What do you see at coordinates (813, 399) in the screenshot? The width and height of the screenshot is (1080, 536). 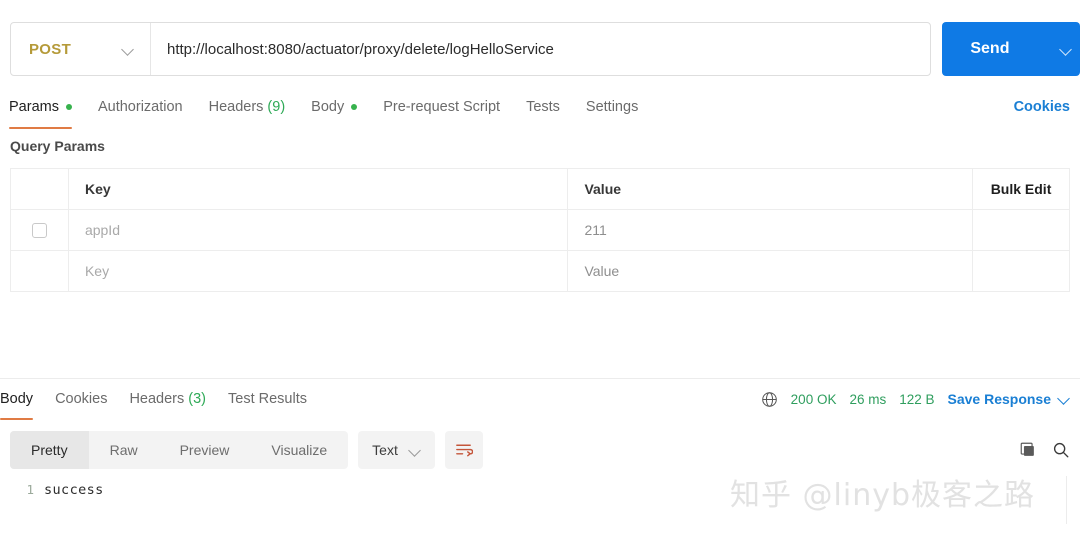 I see `status-code: 200 OK` at bounding box center [813, 399].